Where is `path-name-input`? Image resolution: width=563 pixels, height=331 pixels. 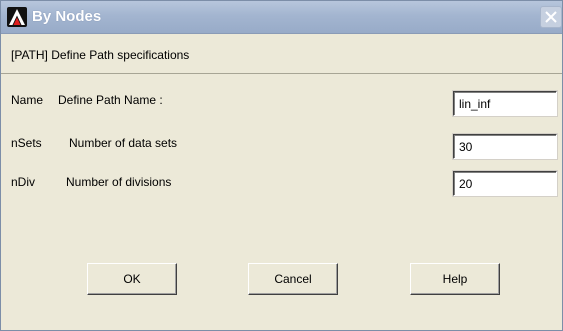 path-name-input is located at coordinates (505, 103).